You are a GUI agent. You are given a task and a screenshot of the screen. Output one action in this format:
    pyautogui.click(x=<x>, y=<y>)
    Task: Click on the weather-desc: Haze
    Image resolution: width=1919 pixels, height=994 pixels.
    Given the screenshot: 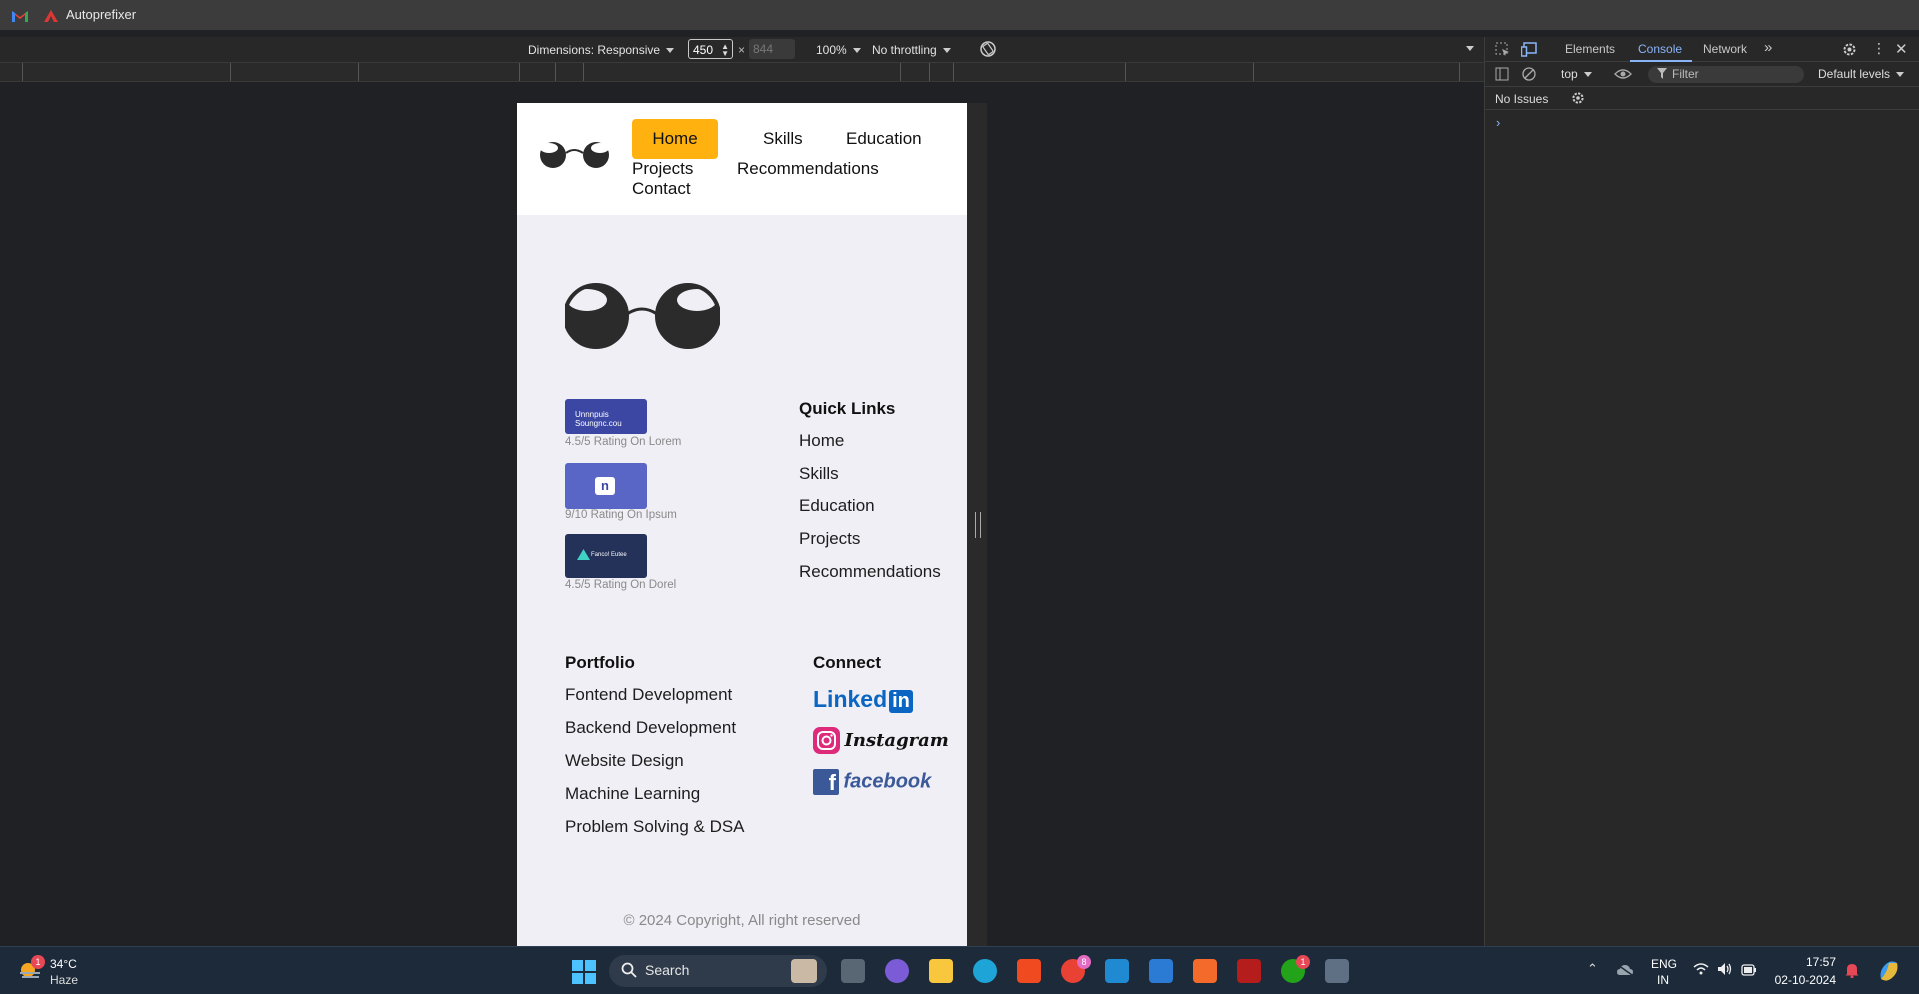 What is the action you would take?
    pyautogui.click(x=64, y=980)
    